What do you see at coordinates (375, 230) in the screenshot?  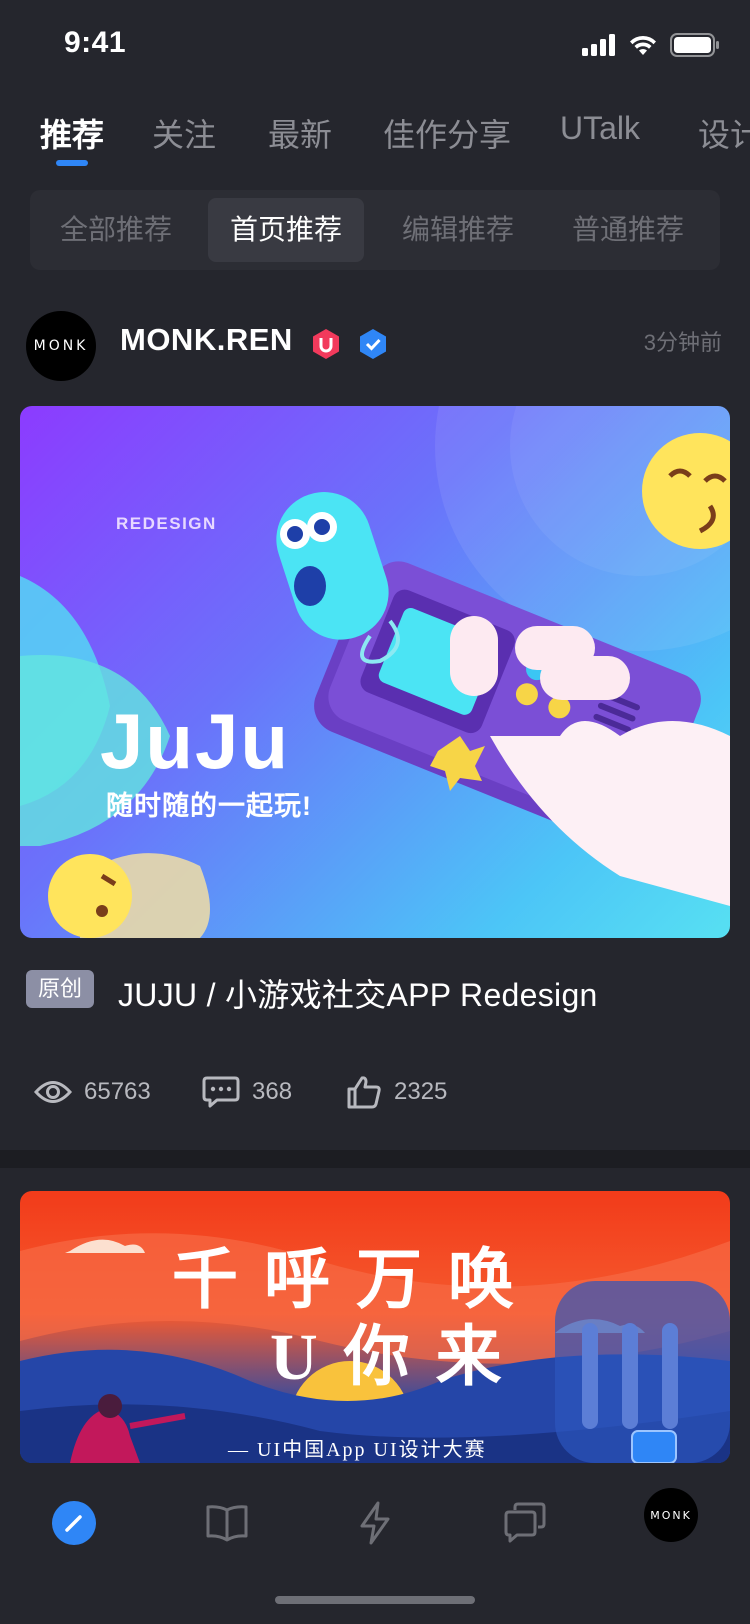 I see `recommend-filter: 全部推荐 首页推荐 编辑推荐 普通推荐` at bounding box center [375, 230].